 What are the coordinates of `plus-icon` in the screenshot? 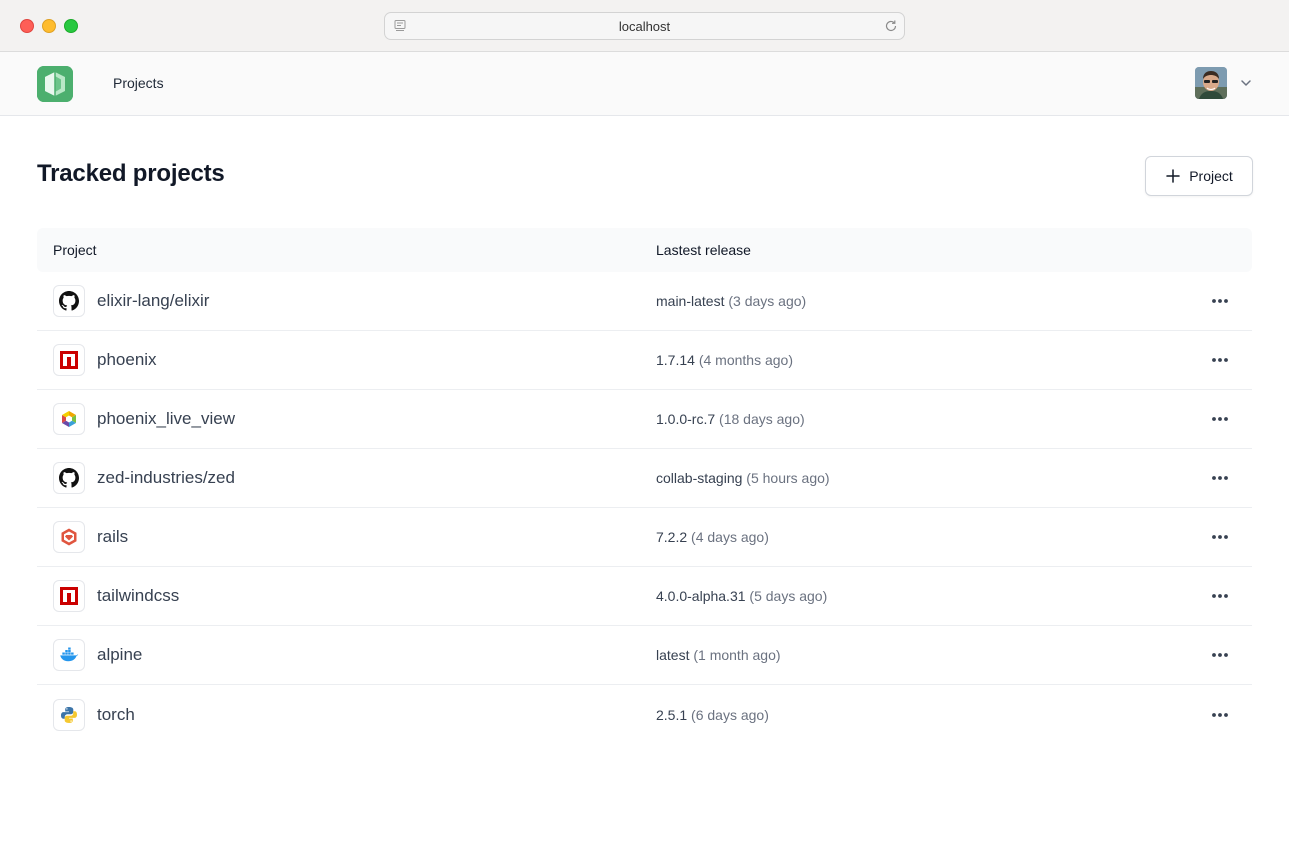 It's located at (1173, 176).